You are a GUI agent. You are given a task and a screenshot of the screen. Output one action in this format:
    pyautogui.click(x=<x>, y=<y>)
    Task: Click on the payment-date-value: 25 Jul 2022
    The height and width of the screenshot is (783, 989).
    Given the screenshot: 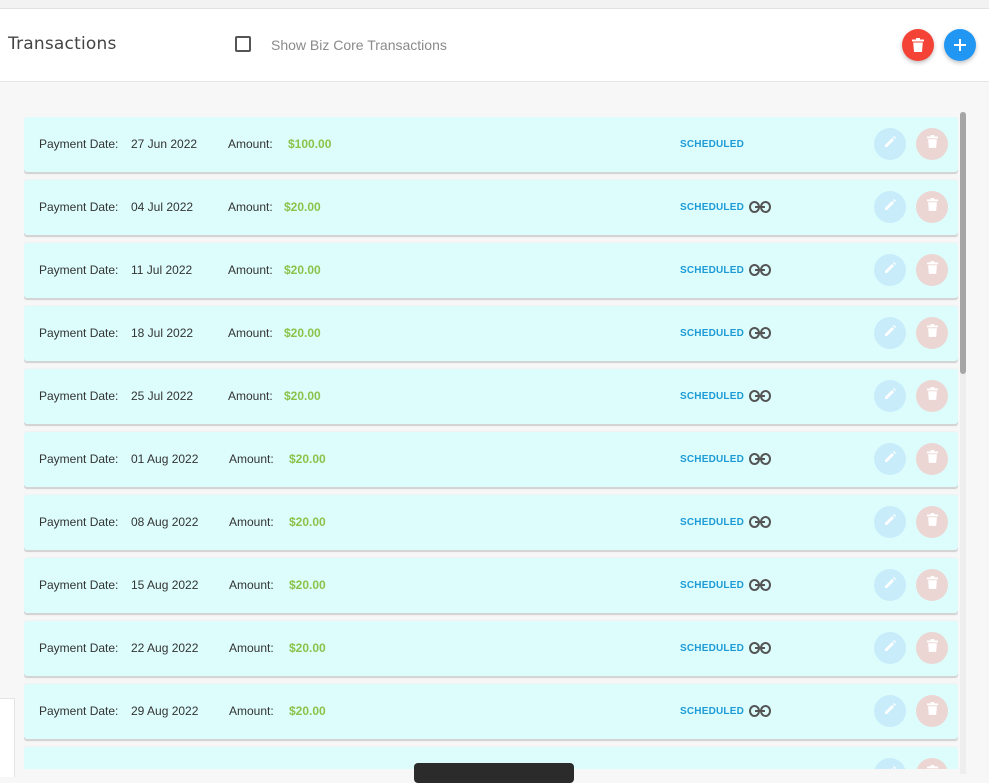 What is the action you would take?
    pyautogui.click(x=162, y=396)
    